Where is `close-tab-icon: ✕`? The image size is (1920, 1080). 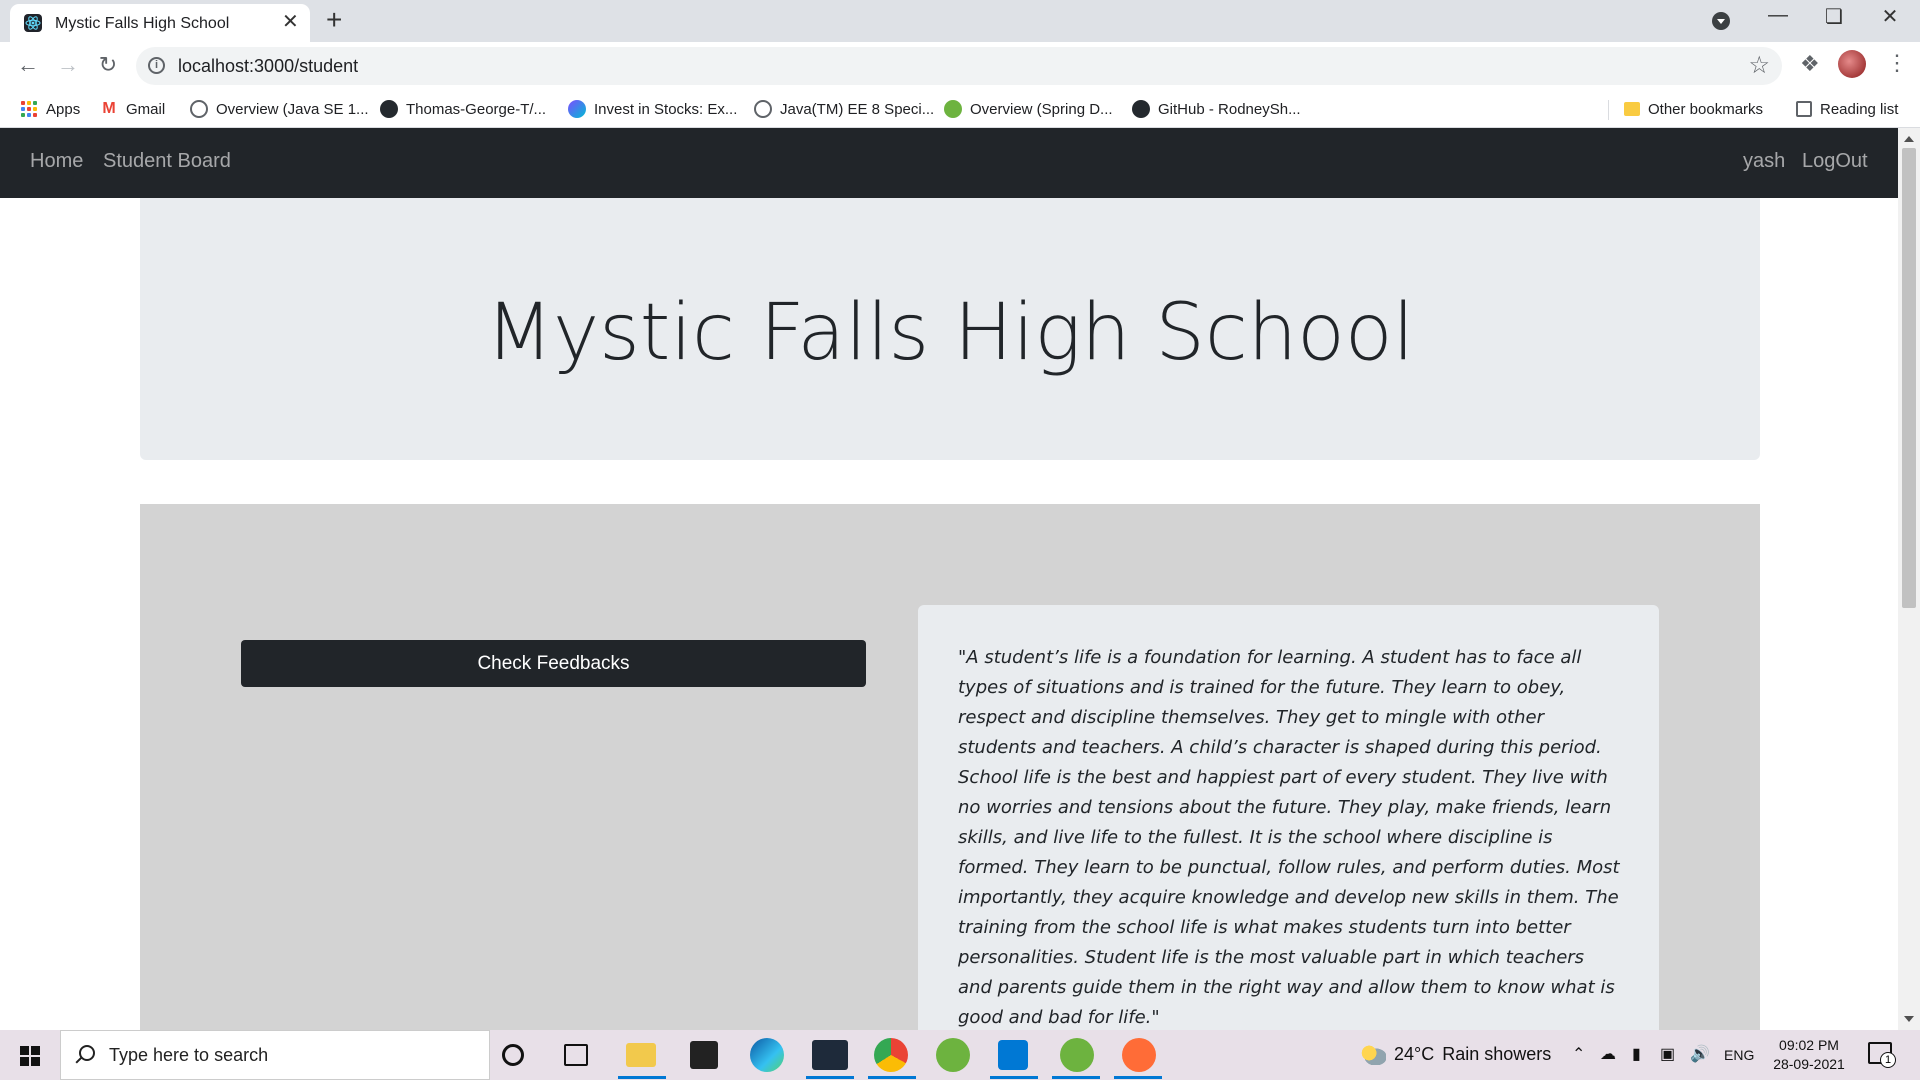
close-tab-icon: ✕ is located at coordinates (290, 22).